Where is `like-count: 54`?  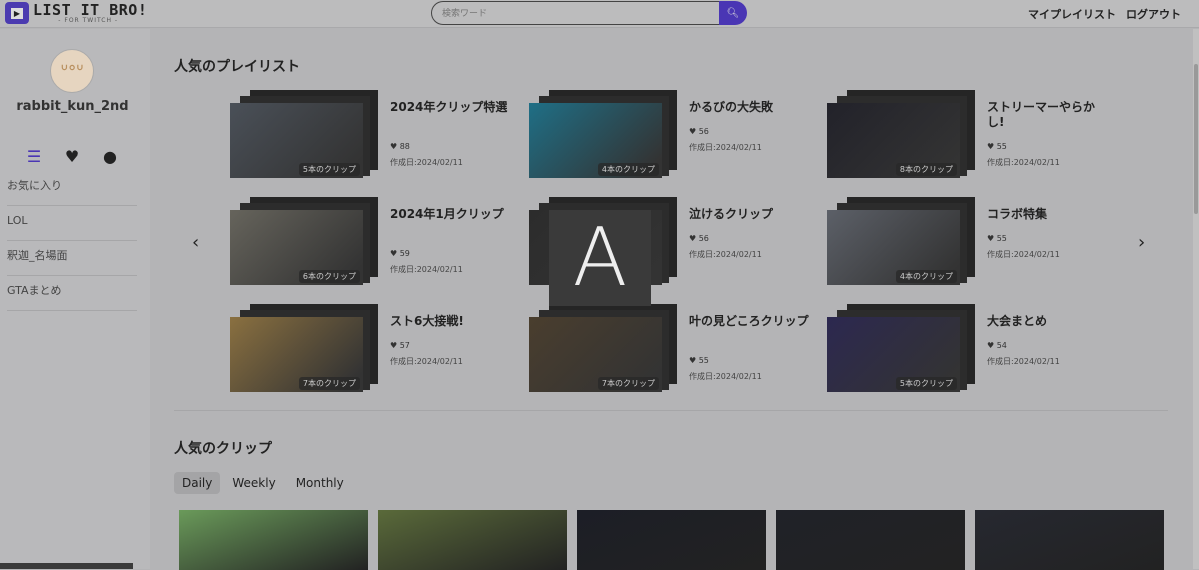
like-count: 54 is located at coordinates (1001, 345).